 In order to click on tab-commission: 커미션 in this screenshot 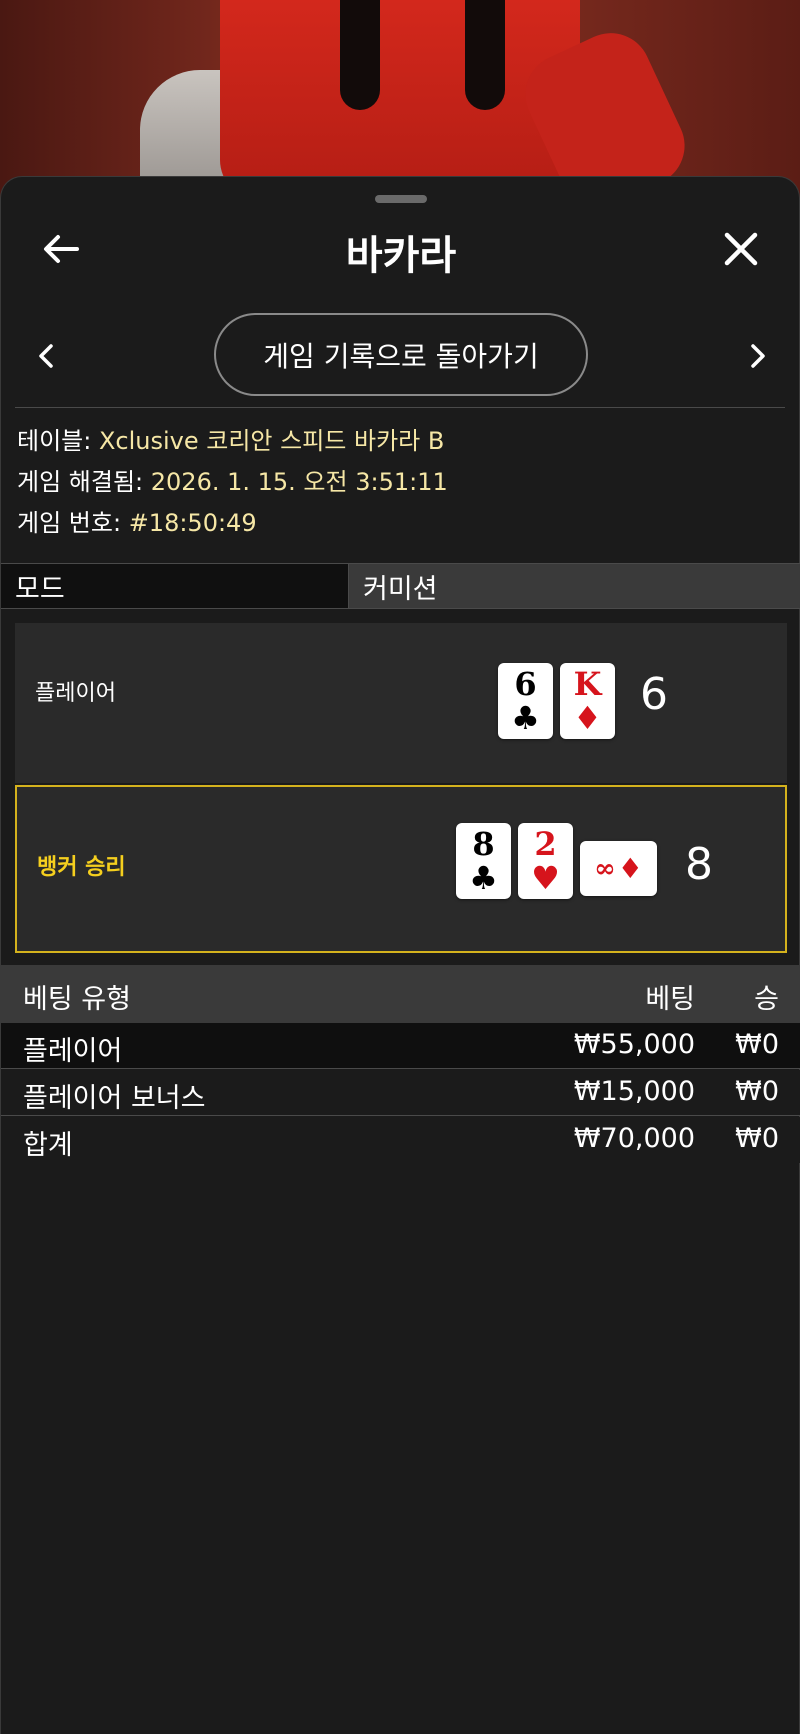, I will do `click(574, 586)`.